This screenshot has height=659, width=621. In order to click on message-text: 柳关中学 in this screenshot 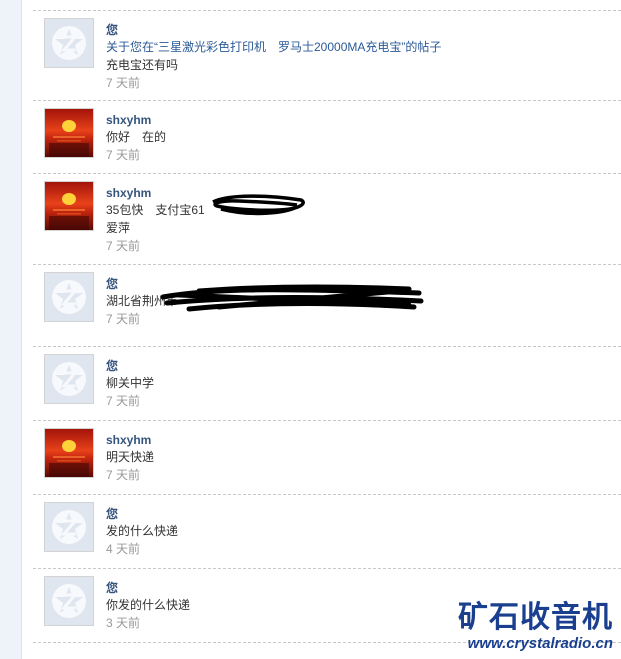, I will do `click(130, 383)`.